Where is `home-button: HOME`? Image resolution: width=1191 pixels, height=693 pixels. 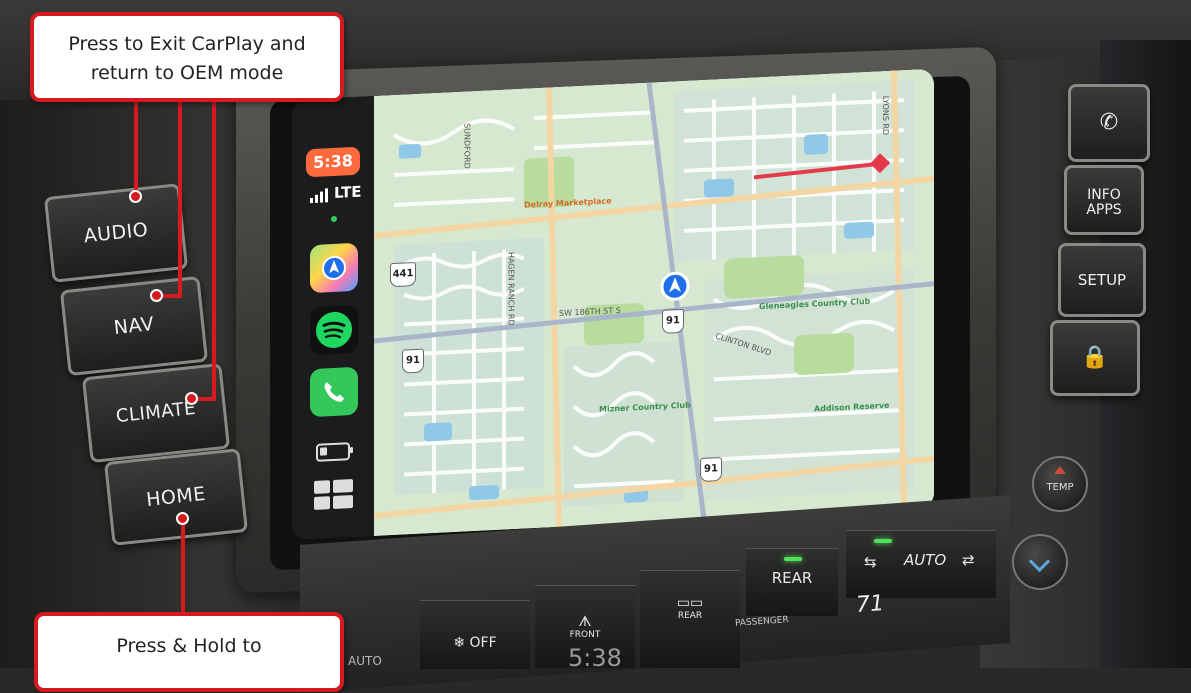
home-button: HOME is located at coordinates (176, 497).